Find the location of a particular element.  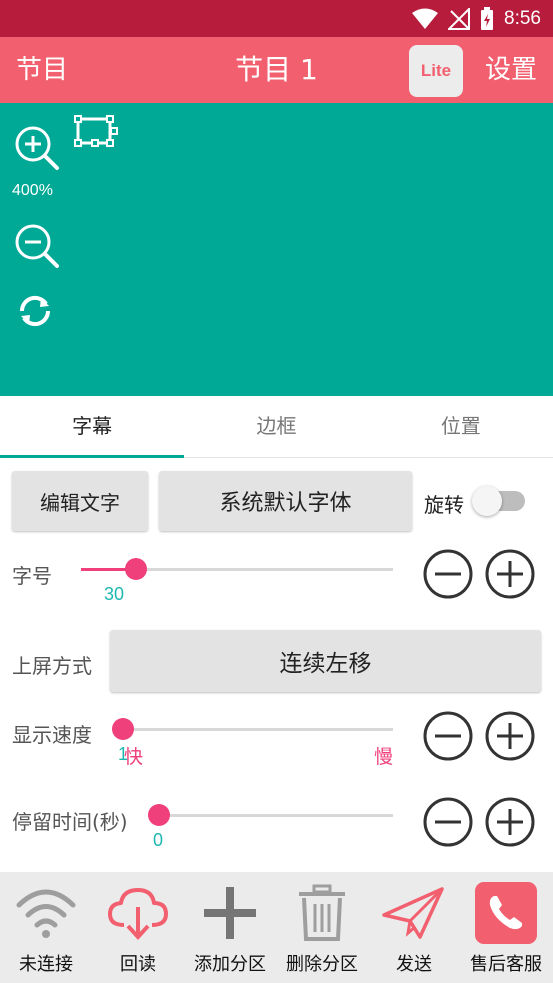

nav-readback: 回读 is located at coordinates (138, 927).